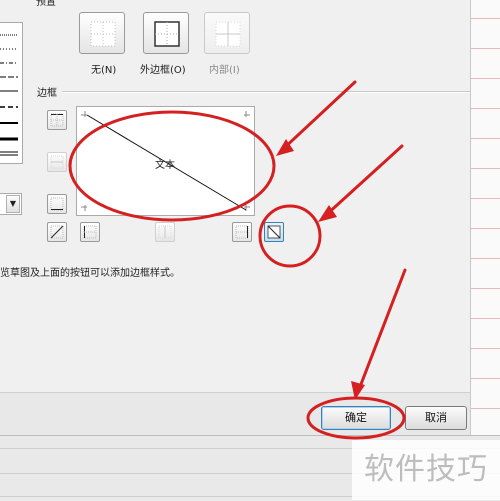 The height and width of the screenshot is (501, 500). Describe the element at coordinates (356, 418) in the screenshot. I see `annotation-circle-ok-button` at that location.